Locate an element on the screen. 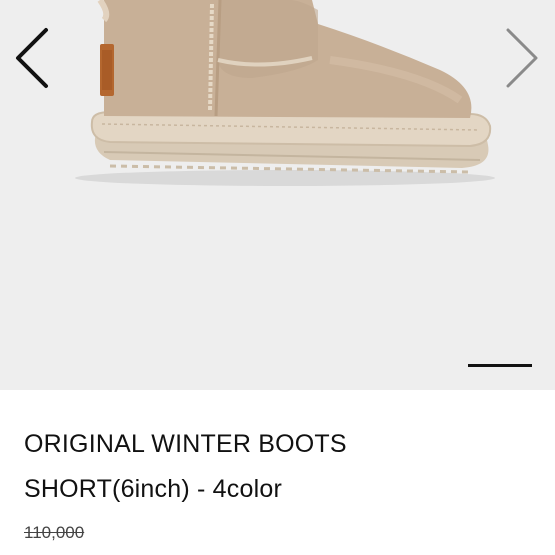 This screenshot has width=555, height=555. slide-indicator is located at coordinates (500, 365).